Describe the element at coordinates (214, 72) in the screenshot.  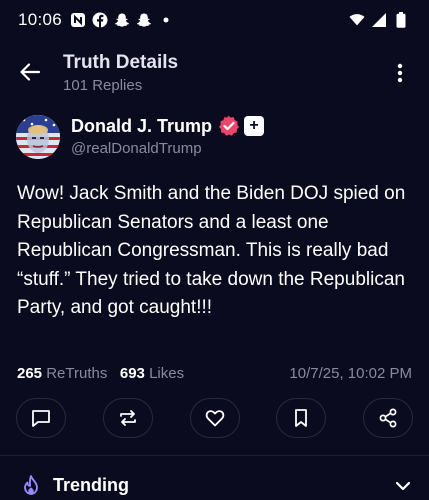
I see `top-app-bar: Truth Details 101 Replies` at that location.